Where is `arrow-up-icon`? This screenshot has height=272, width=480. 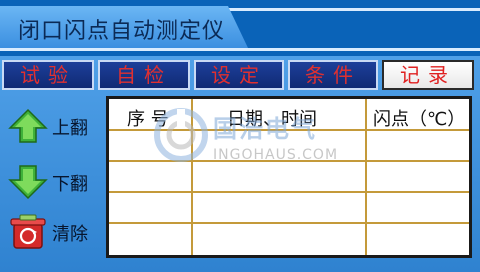
arrow-up-icon is located at coordinates (28, 126).